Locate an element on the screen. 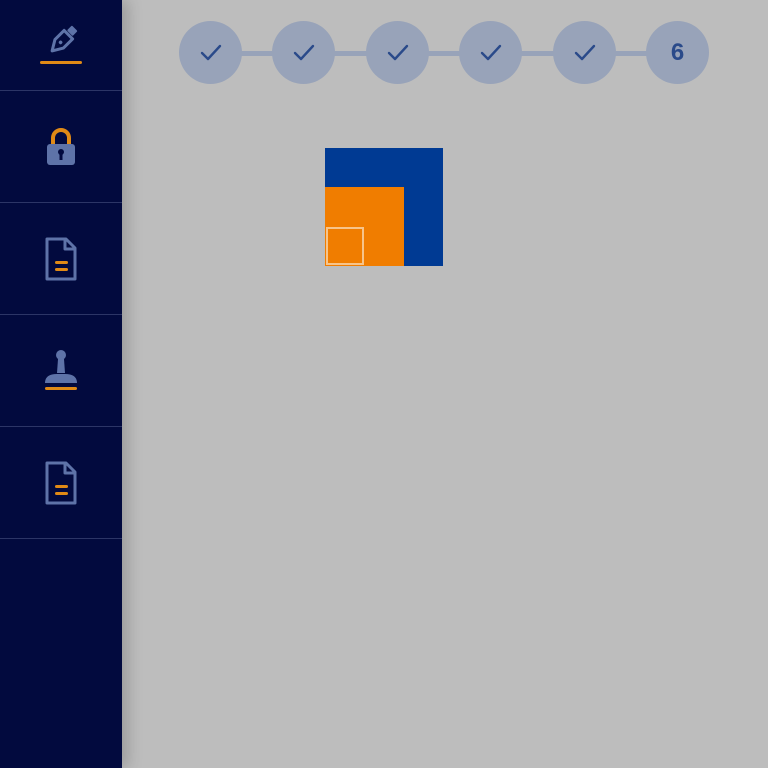 This screenshot has width=768, height=768. step-number: 6 is located at coordinates (677, 52).